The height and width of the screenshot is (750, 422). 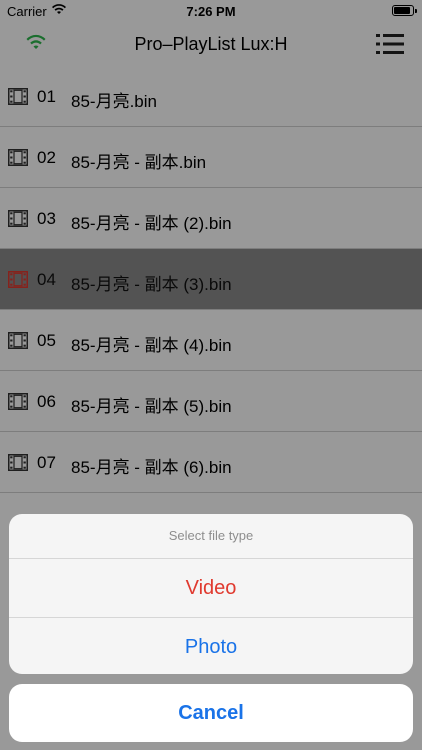 I want to click on photo-option-button: Photo, so click(x=211, y=646).